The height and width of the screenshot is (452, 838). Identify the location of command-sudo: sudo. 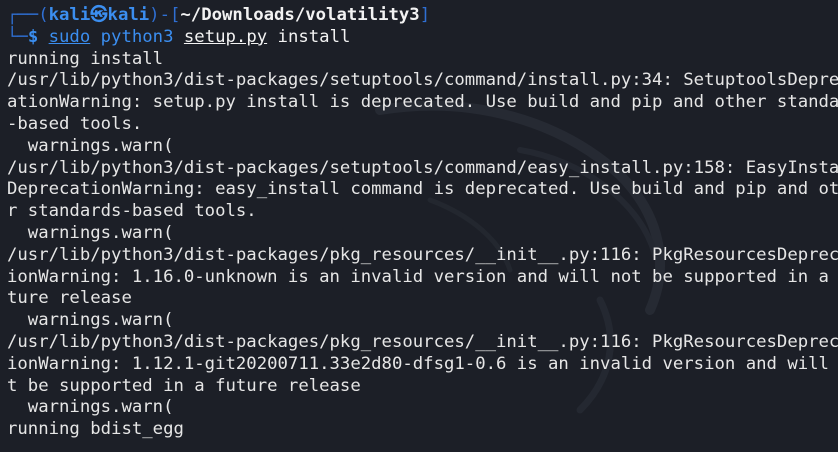
(69, 36).